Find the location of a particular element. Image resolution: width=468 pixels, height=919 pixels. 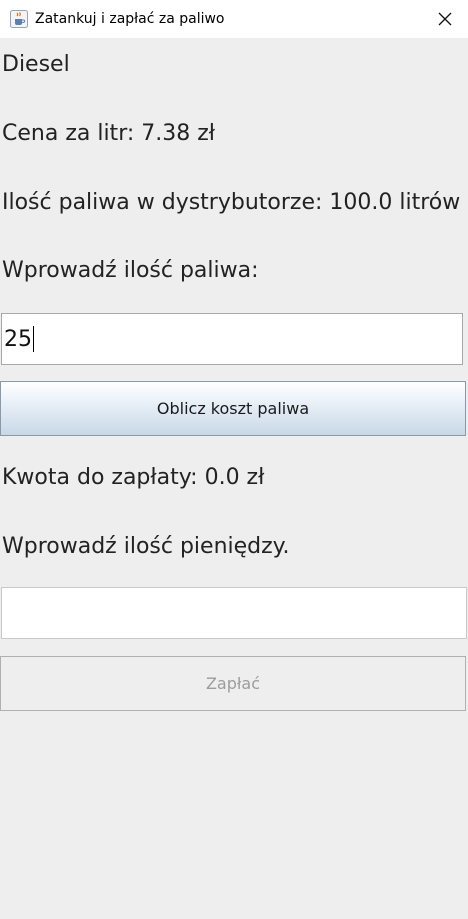

money-amount-prompt: Wprowadź ilość pieniędzy. is located at coordinates (146, 546).